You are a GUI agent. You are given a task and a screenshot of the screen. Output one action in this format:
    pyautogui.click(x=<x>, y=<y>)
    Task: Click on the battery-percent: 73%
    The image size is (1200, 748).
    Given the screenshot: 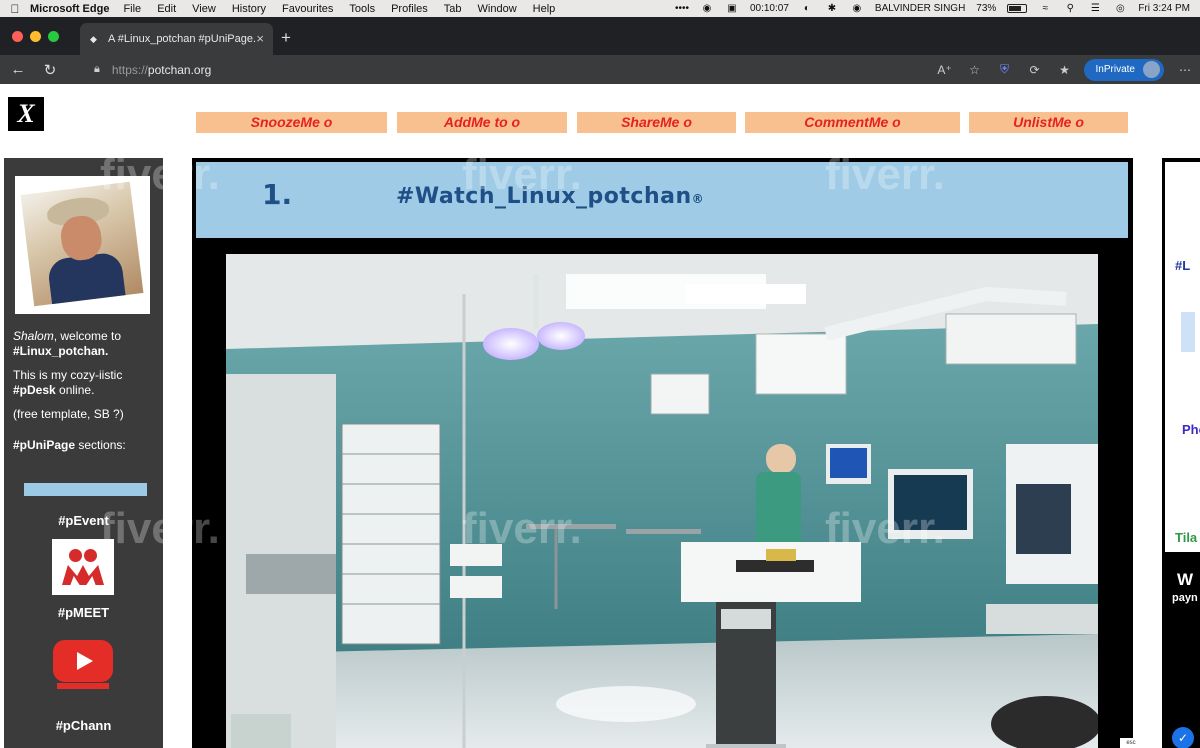 What is the action you would take?
    pyautogui.click(x=986, y=8)
    